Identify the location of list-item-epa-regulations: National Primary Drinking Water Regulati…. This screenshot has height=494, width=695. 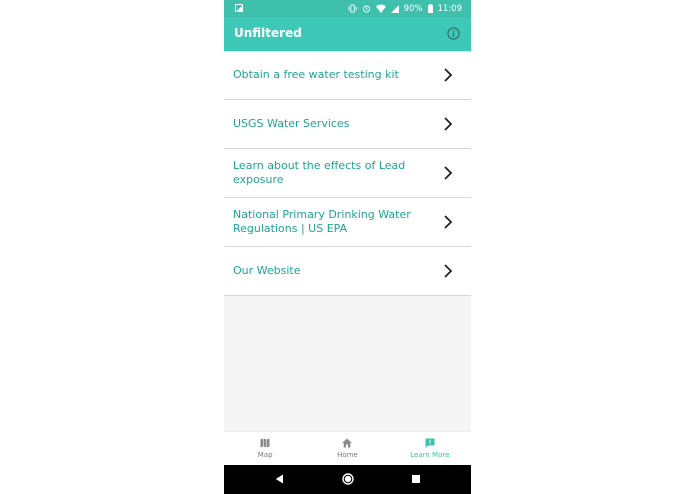
(347, 222).